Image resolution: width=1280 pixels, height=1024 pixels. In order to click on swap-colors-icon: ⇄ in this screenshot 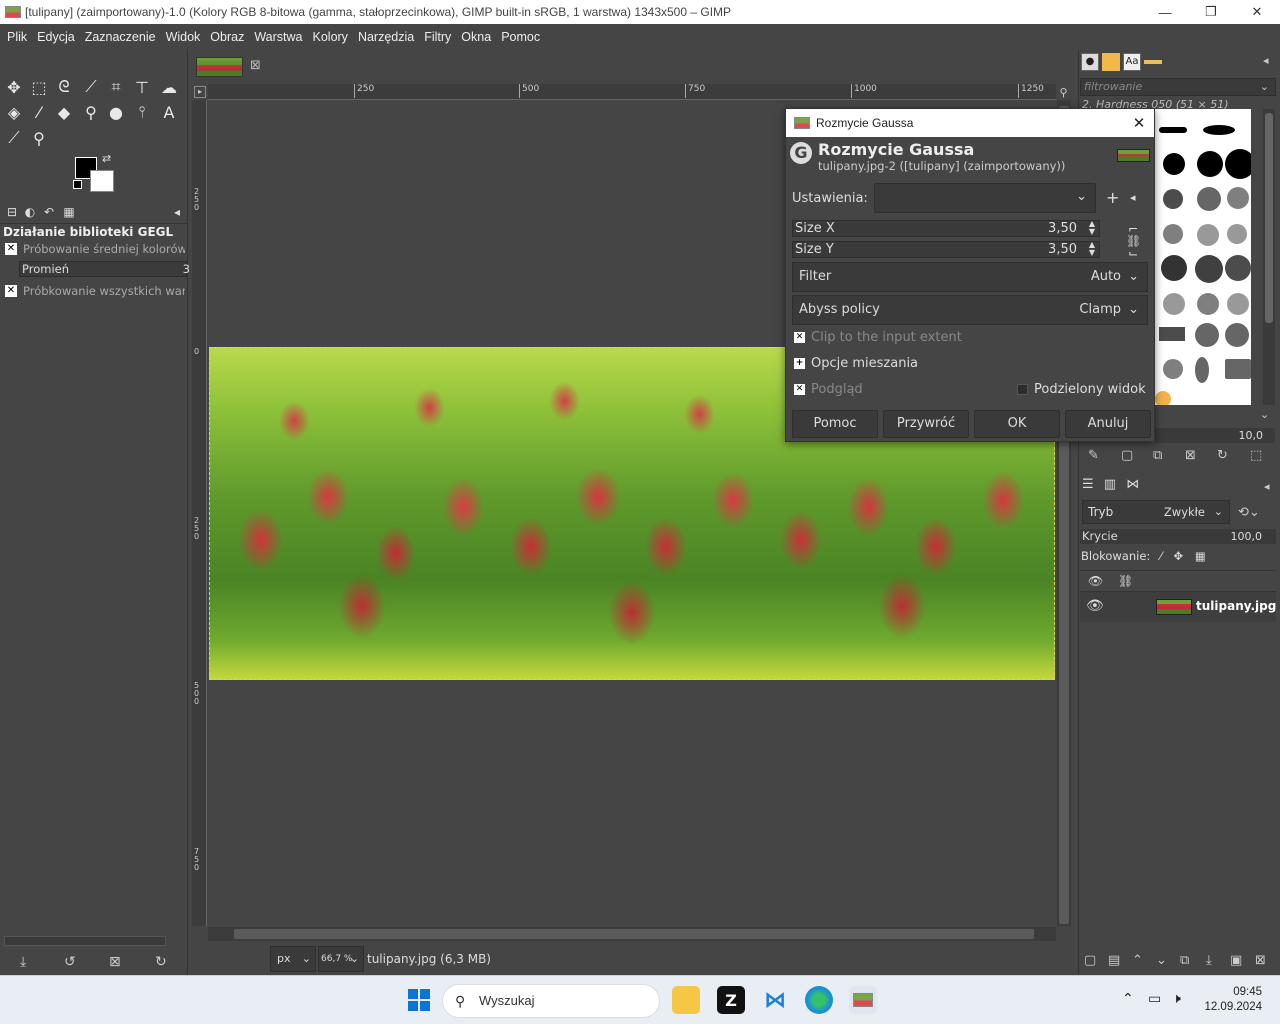, I will do `click(106, 158)`.